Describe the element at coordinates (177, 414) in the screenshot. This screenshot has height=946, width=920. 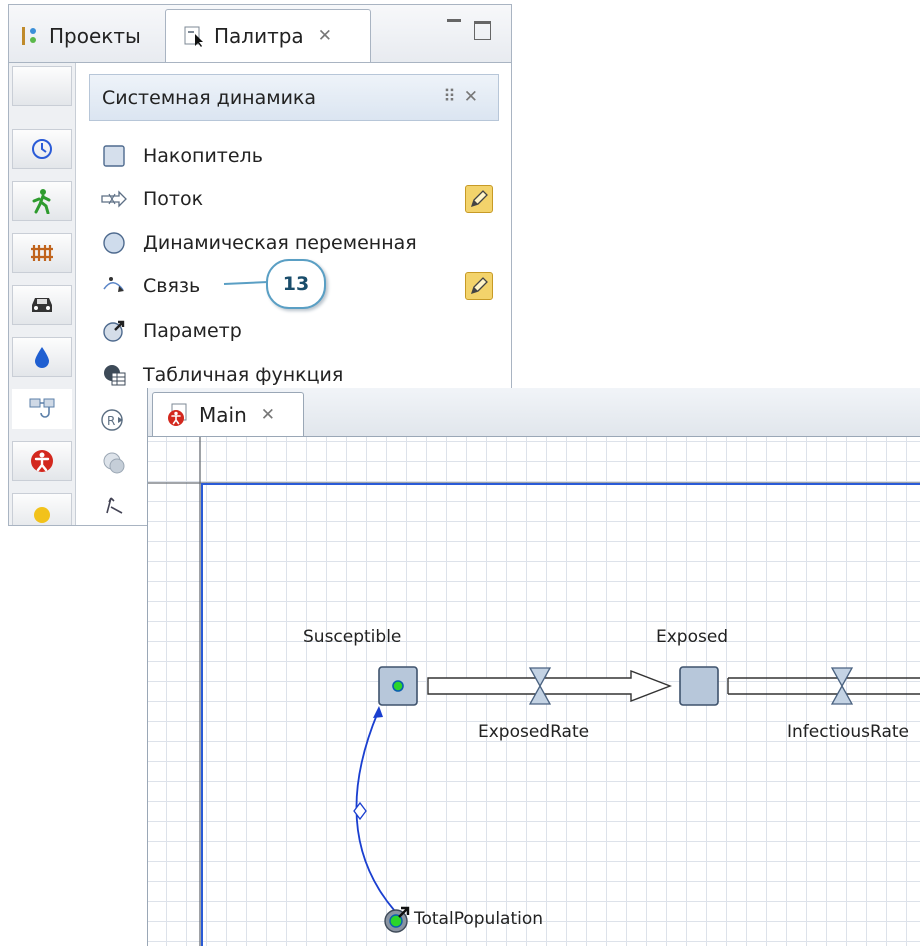
I see `agent-type-icon` at that location.